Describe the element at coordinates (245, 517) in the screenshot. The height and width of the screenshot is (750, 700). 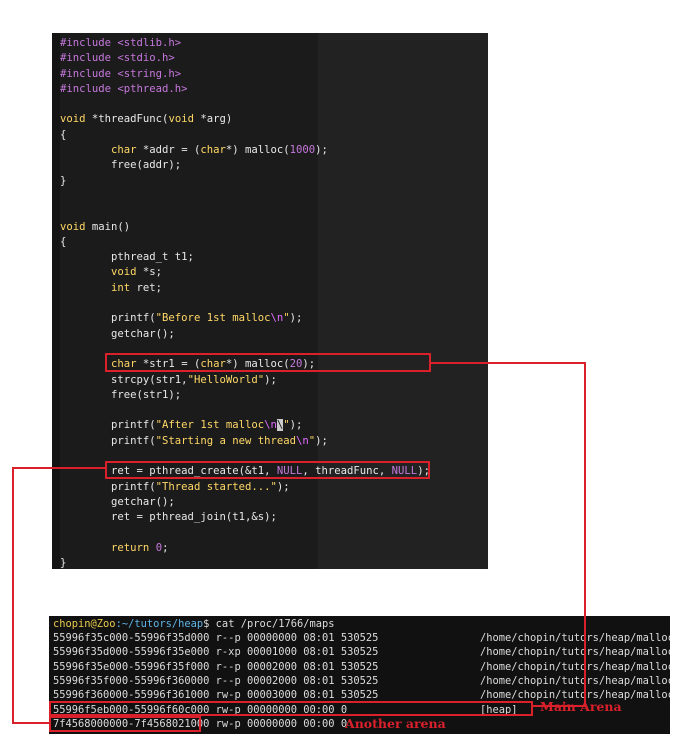
I see `code-line: ret = pthread_join(t1,&s);` at that location.